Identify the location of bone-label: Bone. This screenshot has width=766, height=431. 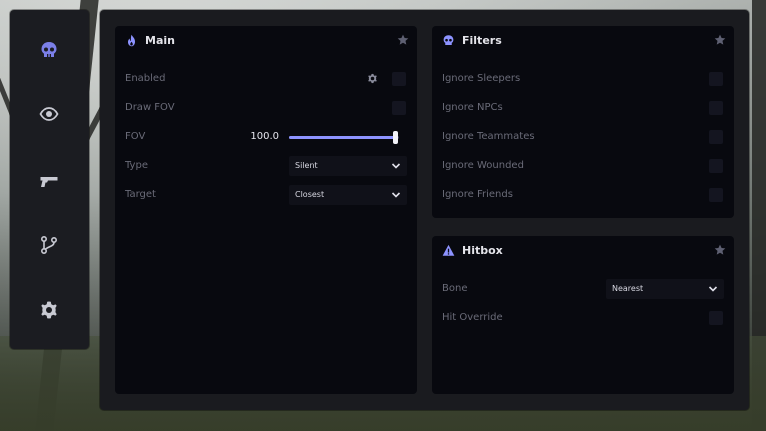
(455, 288).